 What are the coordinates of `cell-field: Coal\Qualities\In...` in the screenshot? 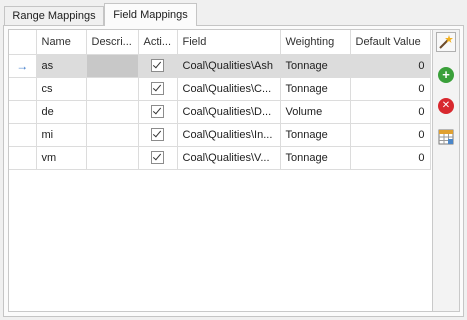 It's located at (229, 135).